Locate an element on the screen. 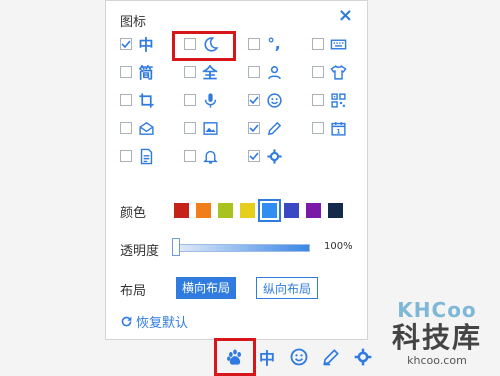 Image resolution: width=500 pixels, height=376 pixels. close-icon: × is located at coordinates (345, 15).